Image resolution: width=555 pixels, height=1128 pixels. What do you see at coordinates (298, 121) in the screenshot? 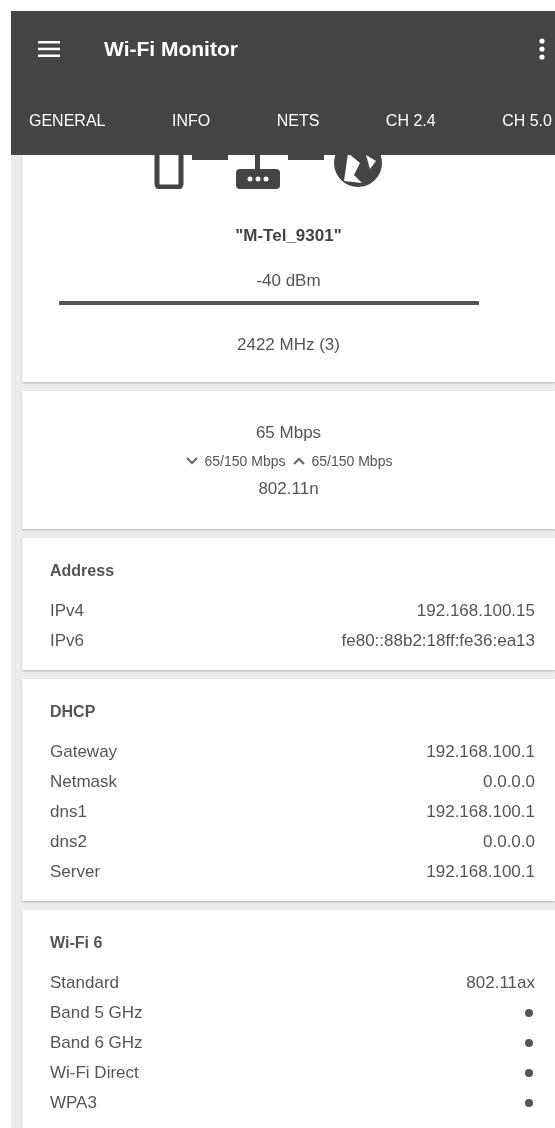
I see `tab: NETS` at bounding box center [298, 121].